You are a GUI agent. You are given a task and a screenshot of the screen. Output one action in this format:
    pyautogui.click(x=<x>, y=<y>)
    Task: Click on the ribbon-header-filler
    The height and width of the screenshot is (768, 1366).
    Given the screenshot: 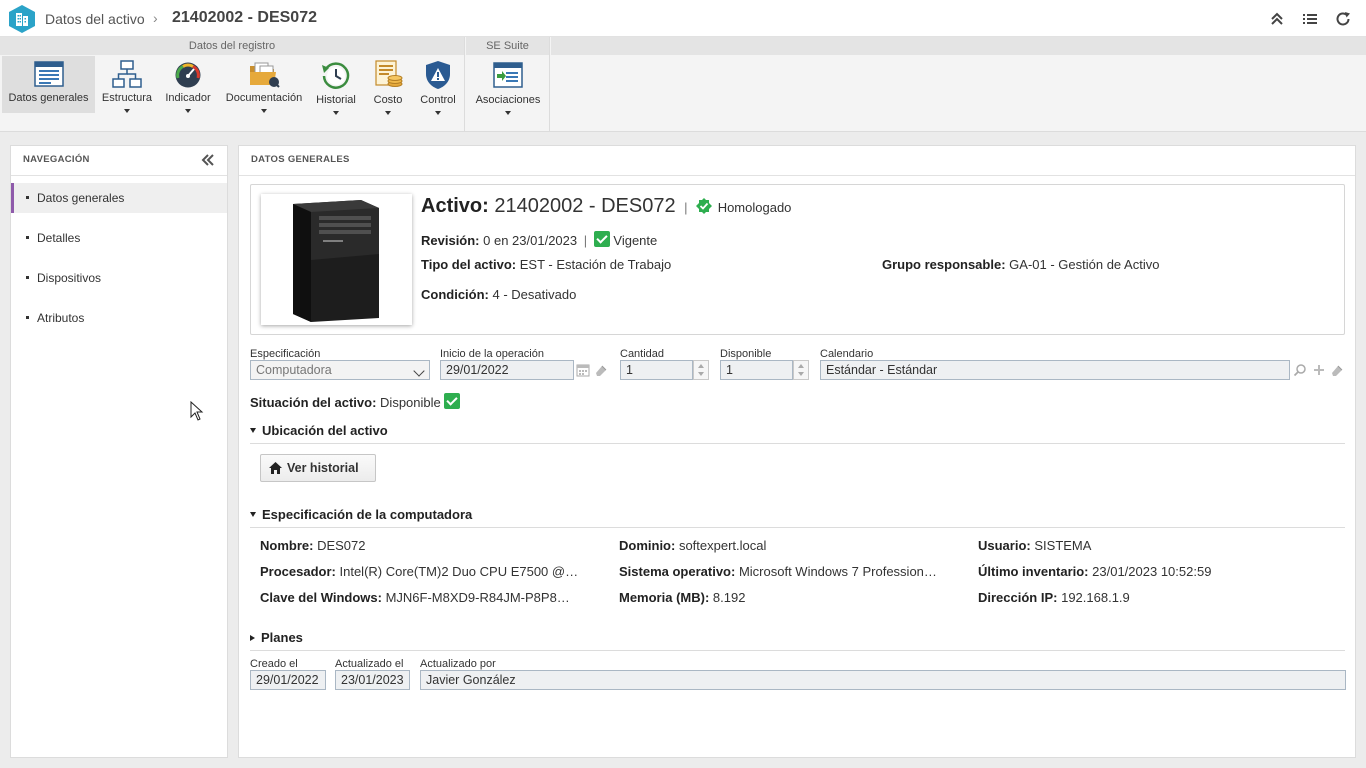 What is the action you would take?
    pyautogui.click(x=958, y=46)
    